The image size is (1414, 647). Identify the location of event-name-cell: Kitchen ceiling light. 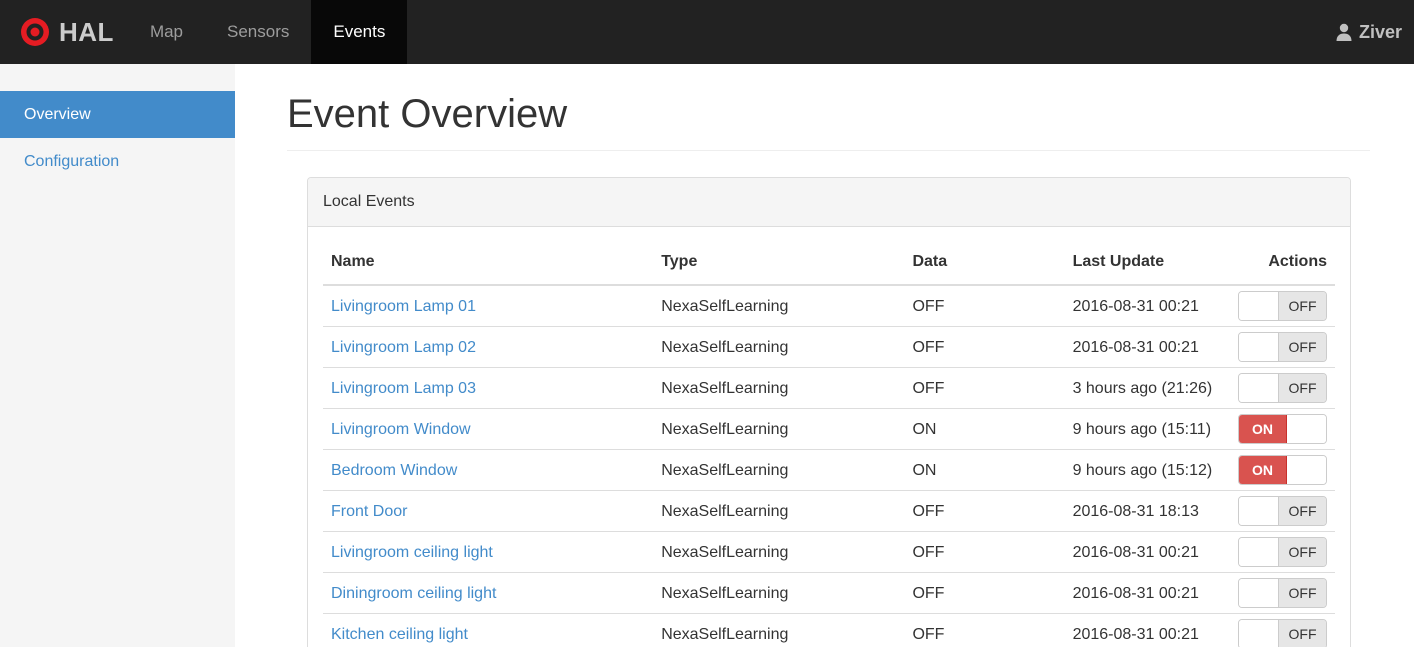
(488, 630).